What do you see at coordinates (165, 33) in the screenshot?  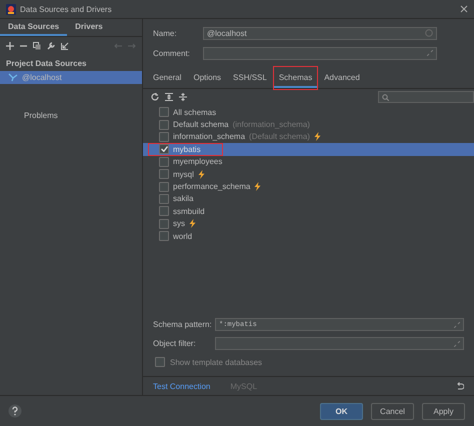 I see `field-label: Name:` at bounding box center [165, 33].